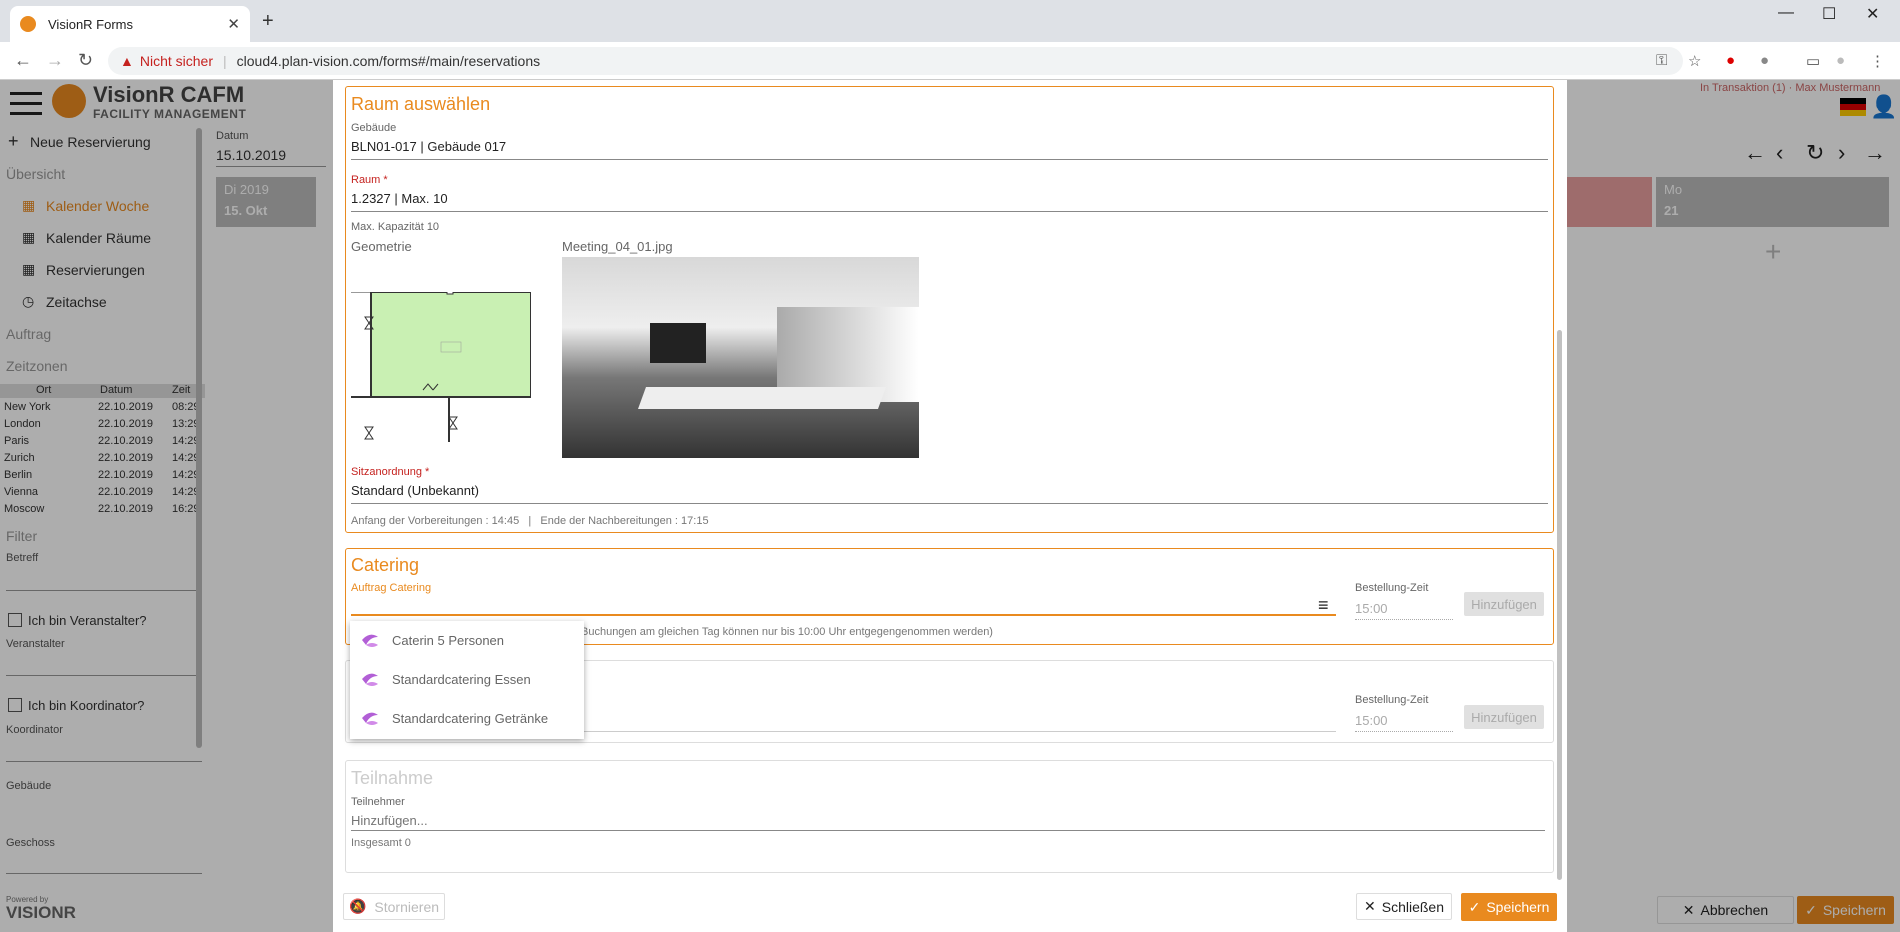  What do you see at coordinates (428, 146) in the screenshot?
I see `building-field: BLN01-017 | Gebäude 017` at bounding box center [428, 146].